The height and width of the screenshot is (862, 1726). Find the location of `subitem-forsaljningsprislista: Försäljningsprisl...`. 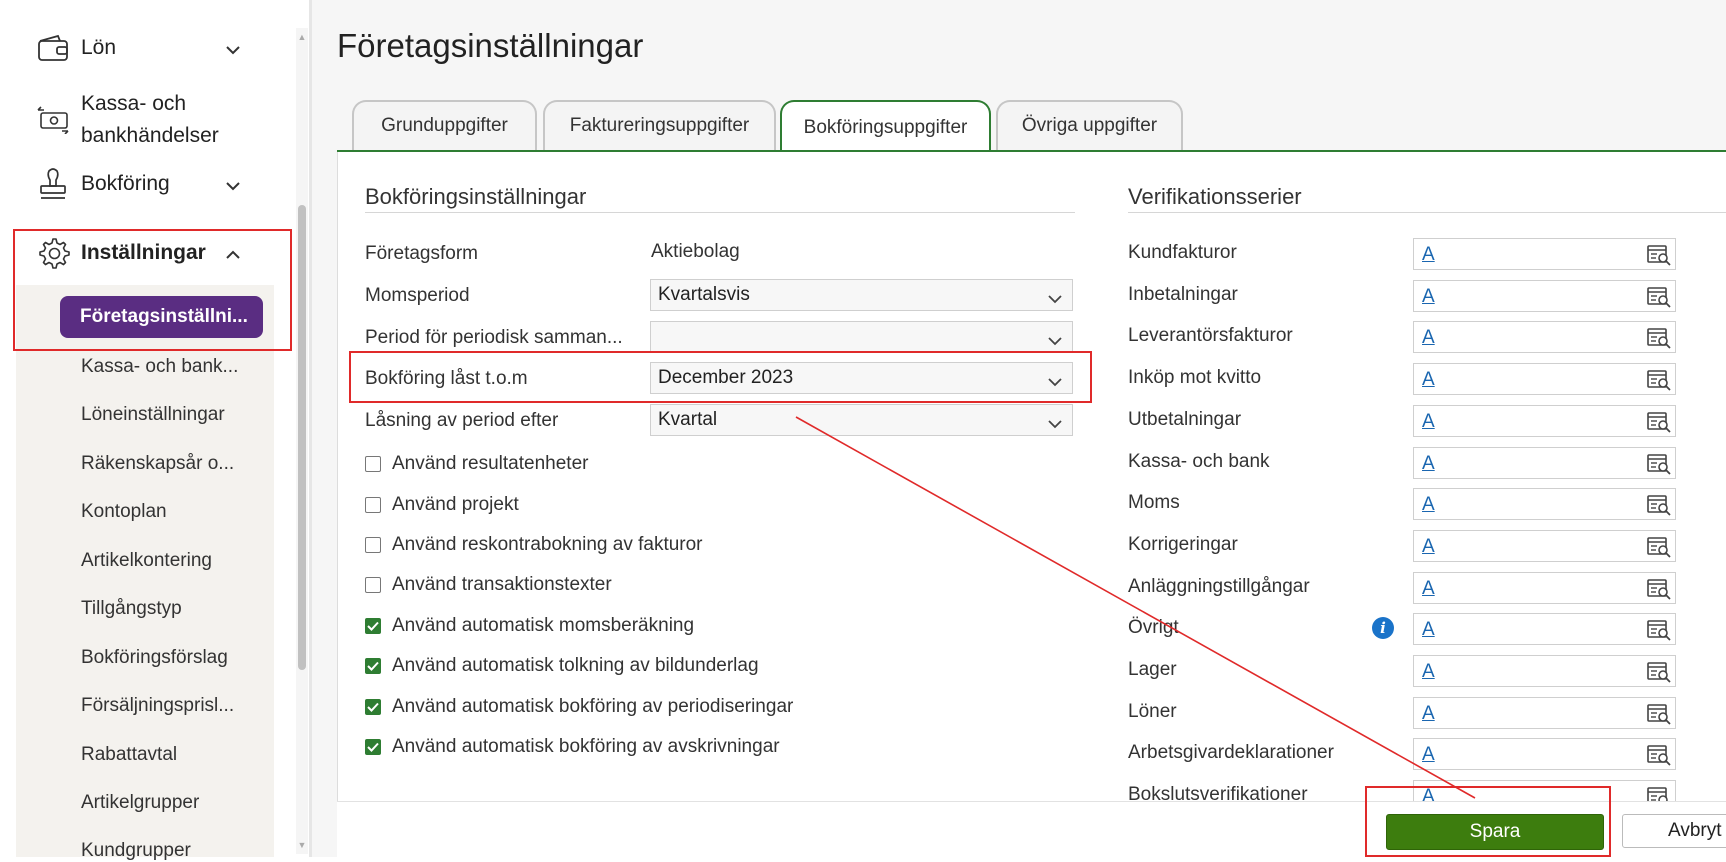

subitem-forsaljningsprislista: Försäljningsprisl... is located at coordinates (157, 706).